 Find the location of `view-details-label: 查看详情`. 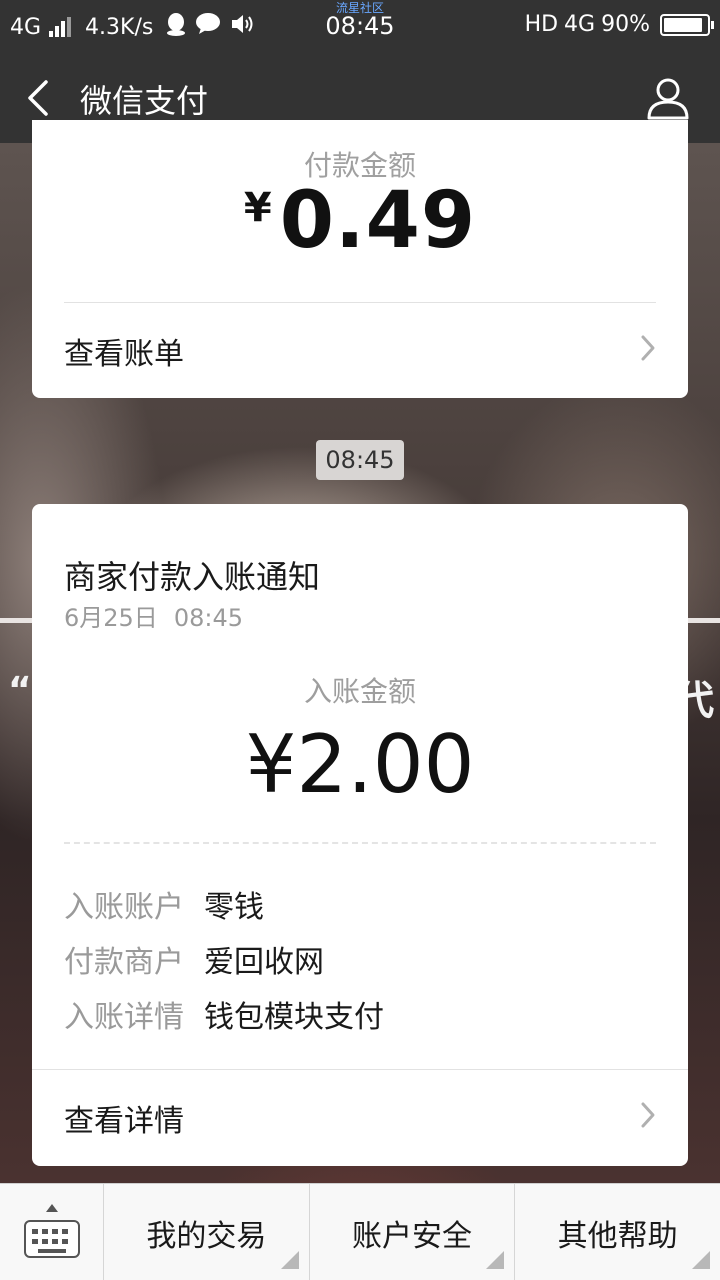

view-details-label: 查看详情 is located at coordinates (124, 1121).